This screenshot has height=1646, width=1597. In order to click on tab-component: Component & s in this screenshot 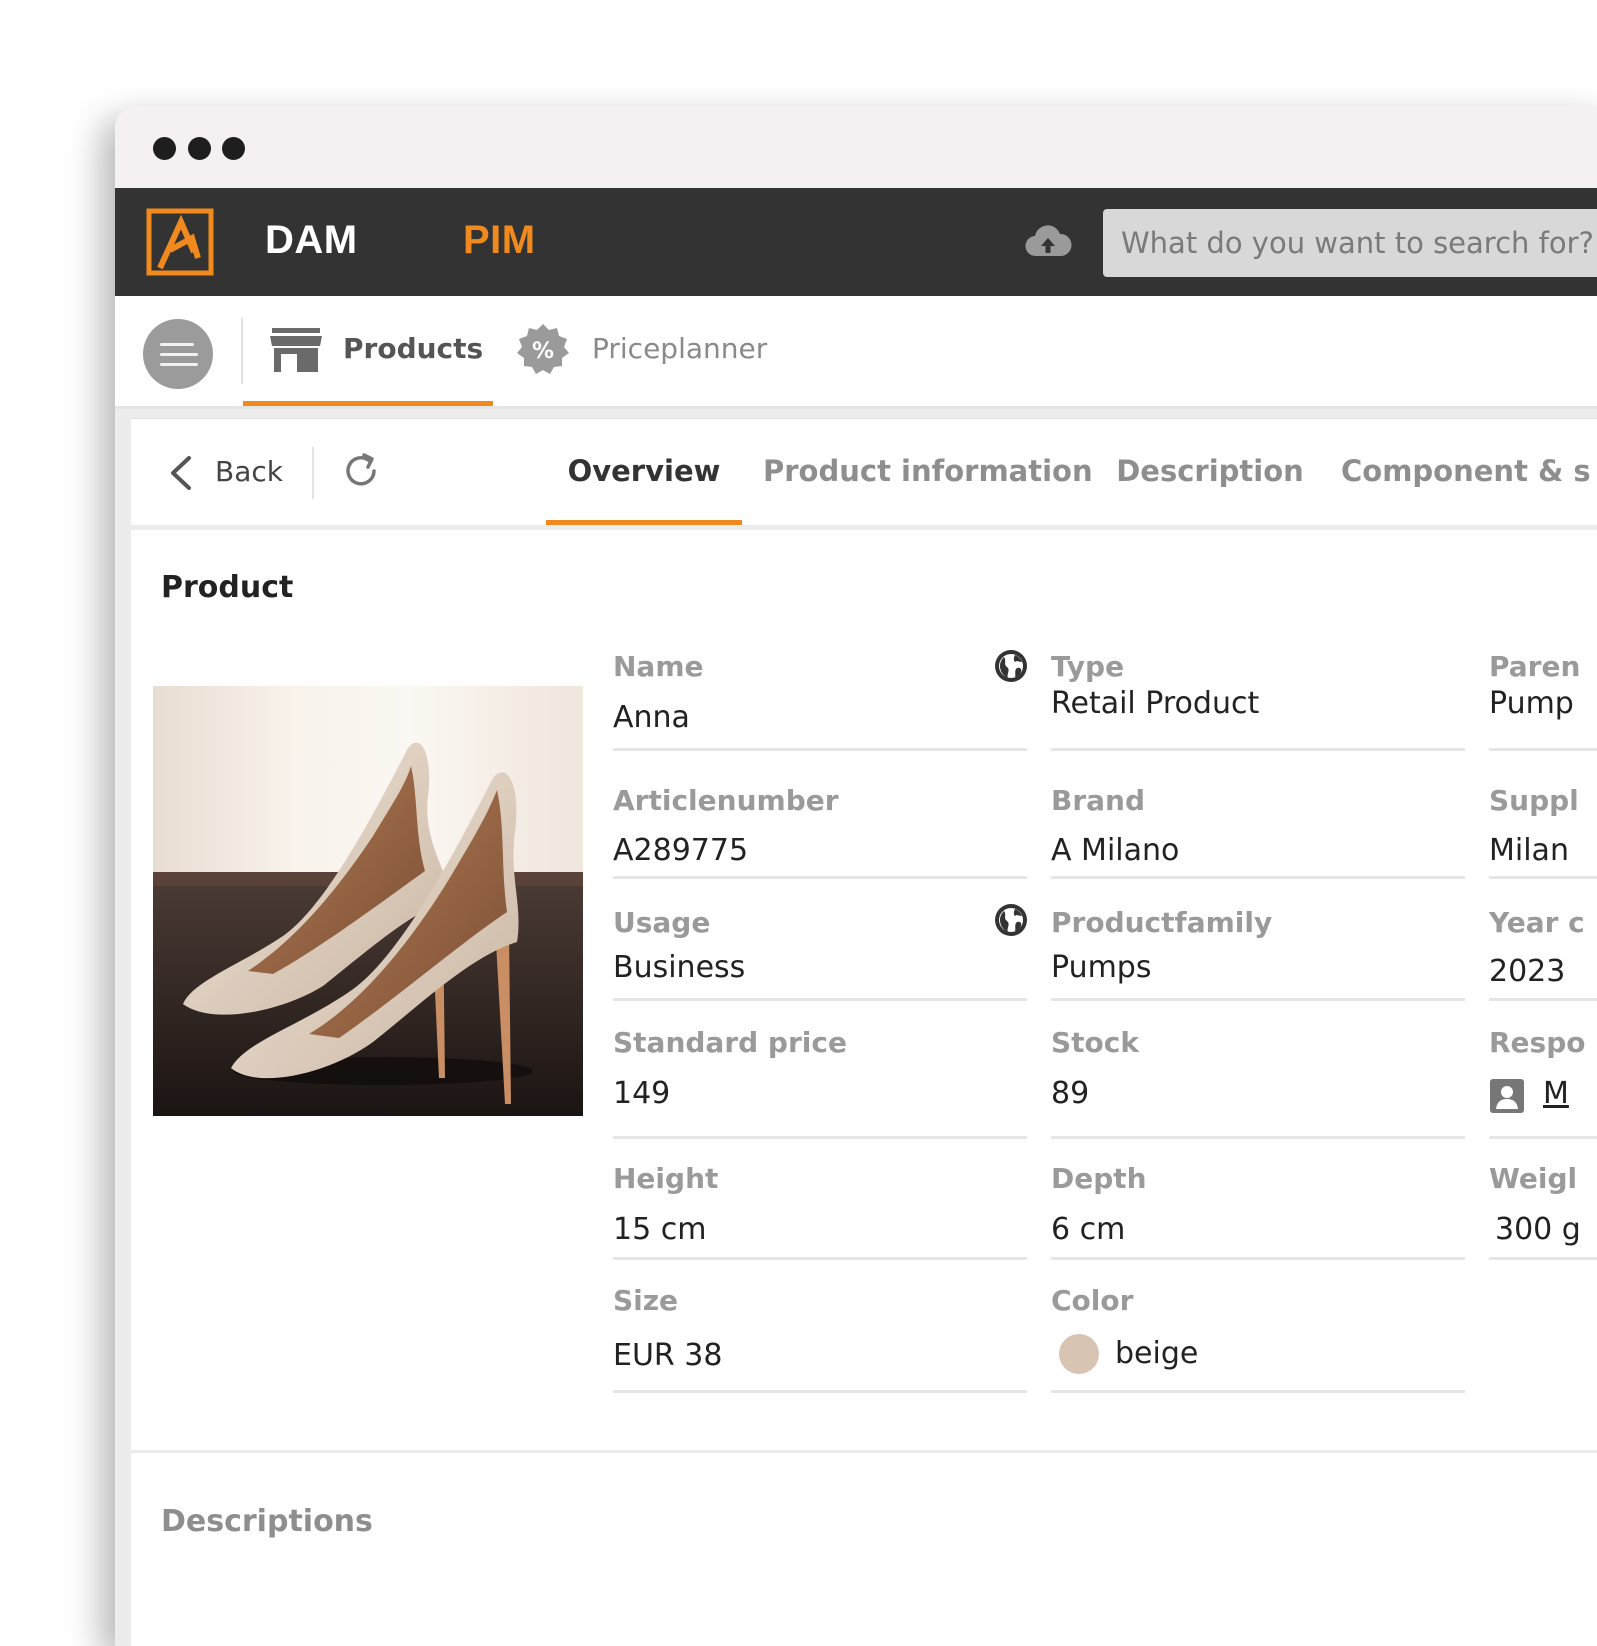, I will do `click(1469, 472)`.